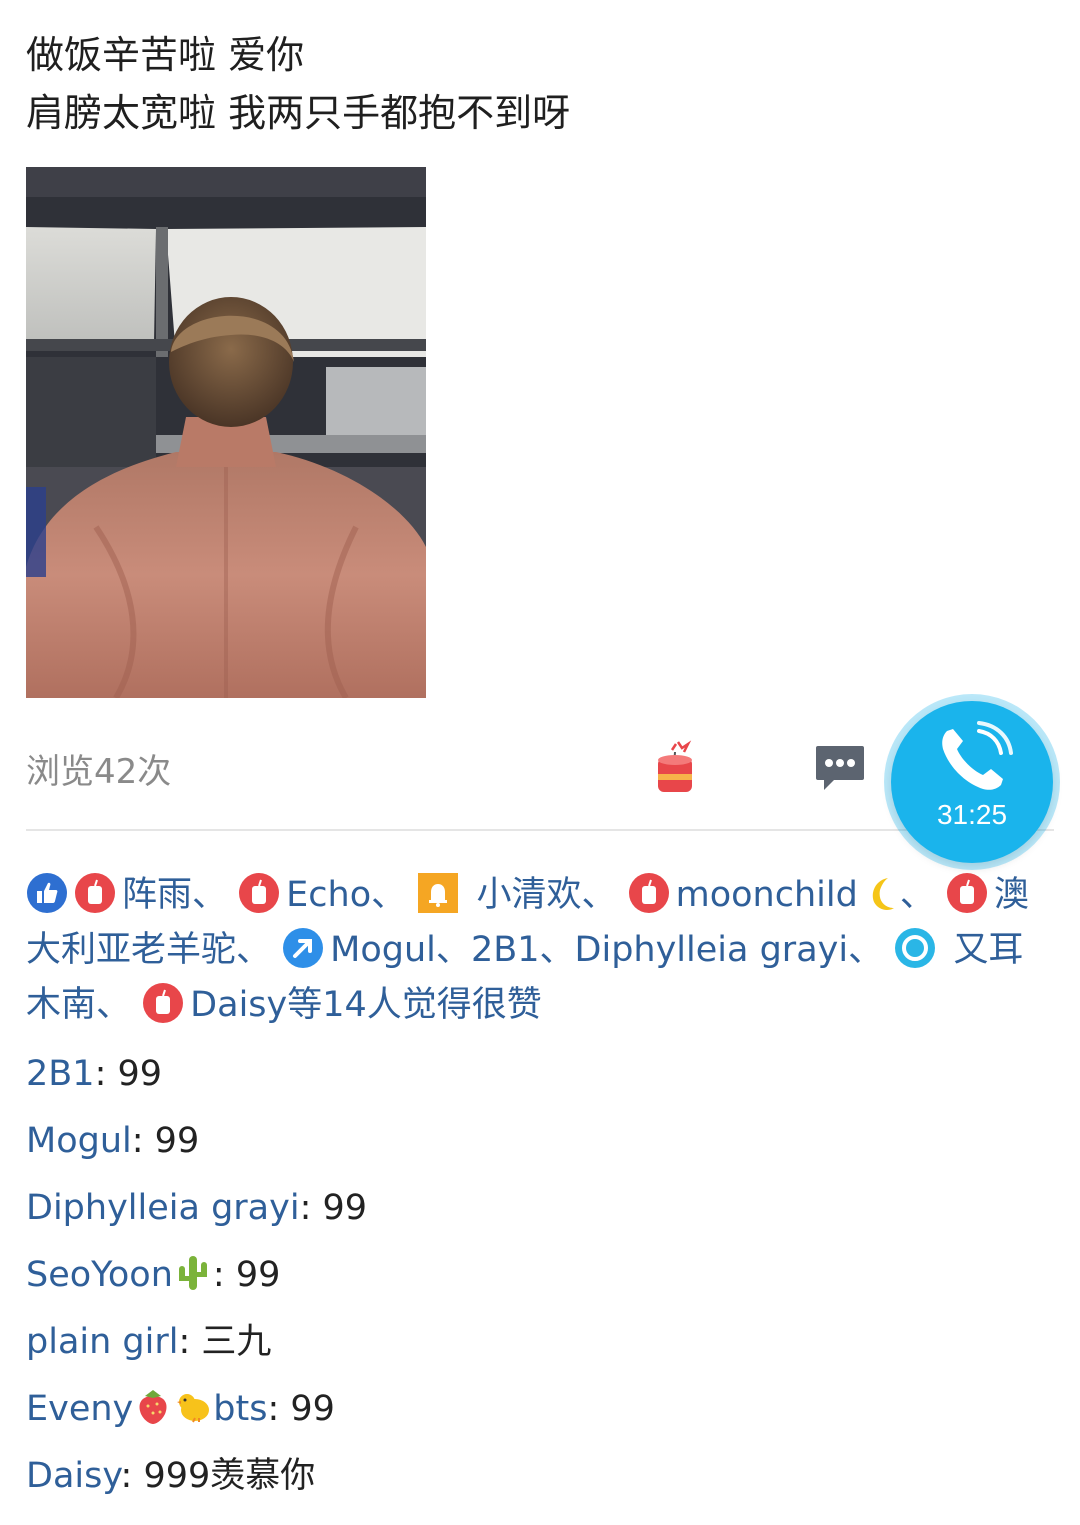 Image resolution: width=1080 pixels, height=1525 pixels. I want to click on phone-icon, so click(977, 755).